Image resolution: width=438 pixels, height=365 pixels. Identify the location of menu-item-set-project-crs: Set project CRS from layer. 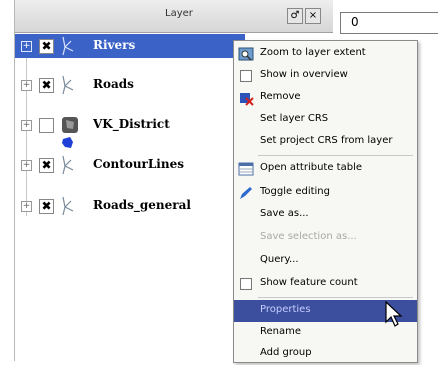
(325, 142).